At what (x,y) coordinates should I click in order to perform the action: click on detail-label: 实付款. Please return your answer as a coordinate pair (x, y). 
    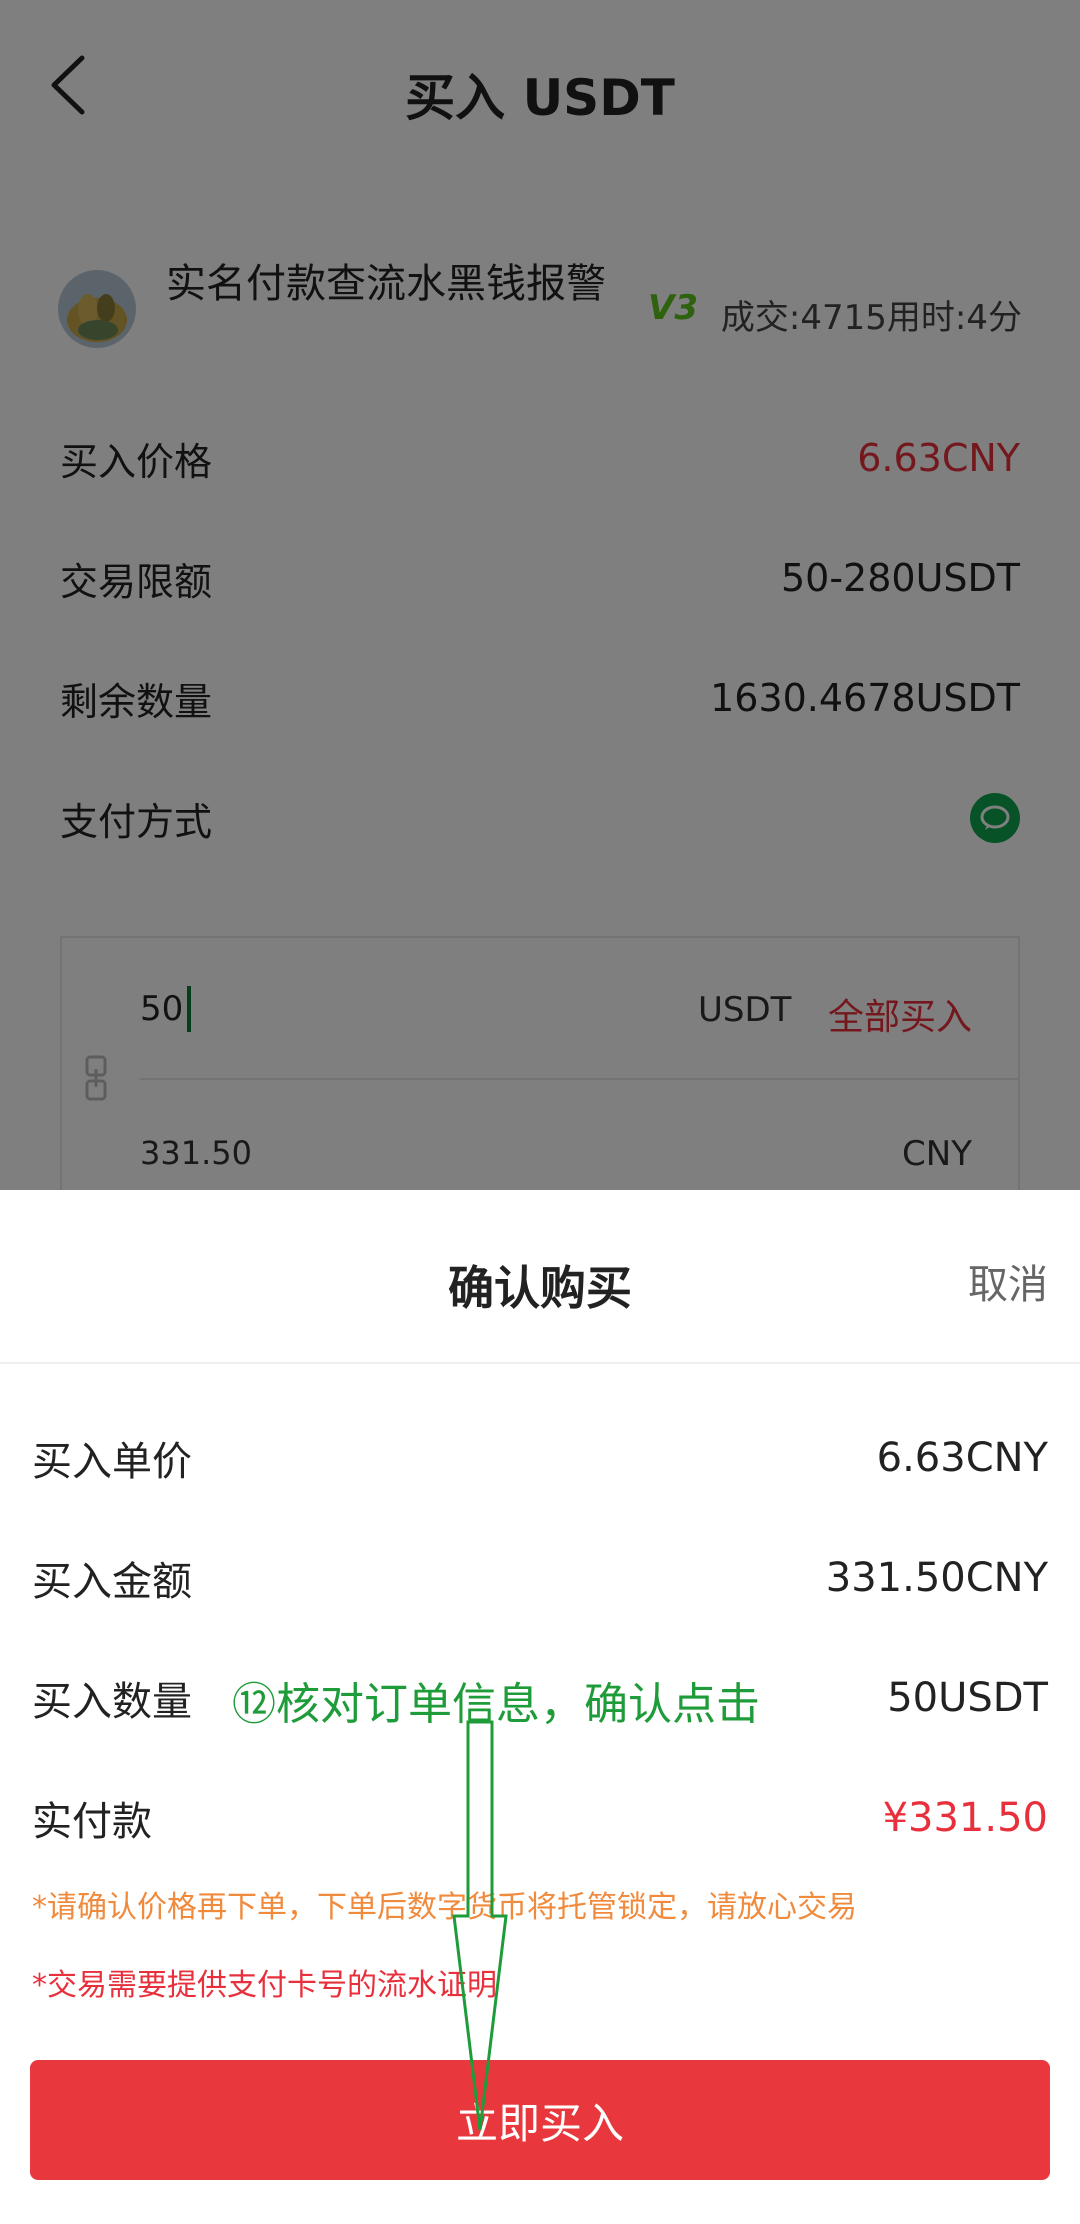
    Looking at the image, I should click on (92, 1822).